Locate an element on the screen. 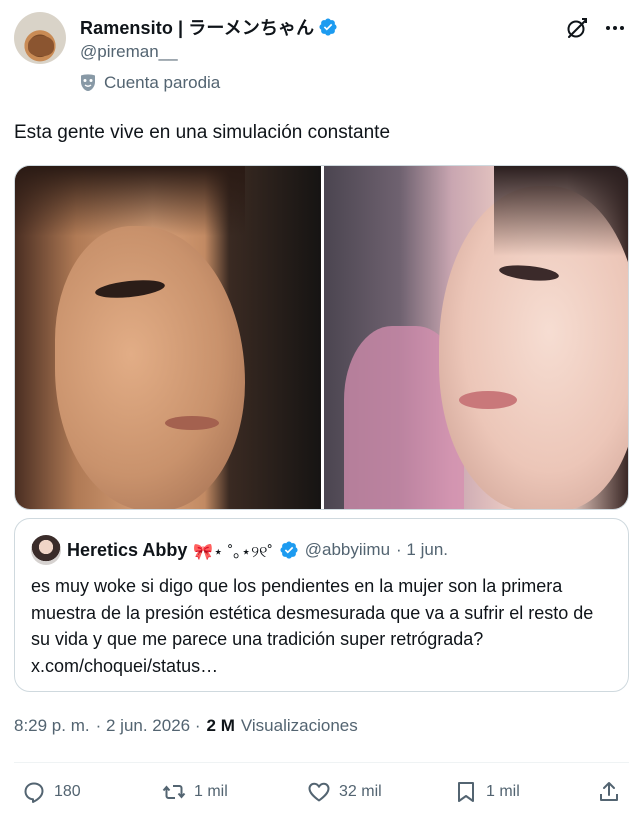  share-icon is located at coordinates (609, 791).